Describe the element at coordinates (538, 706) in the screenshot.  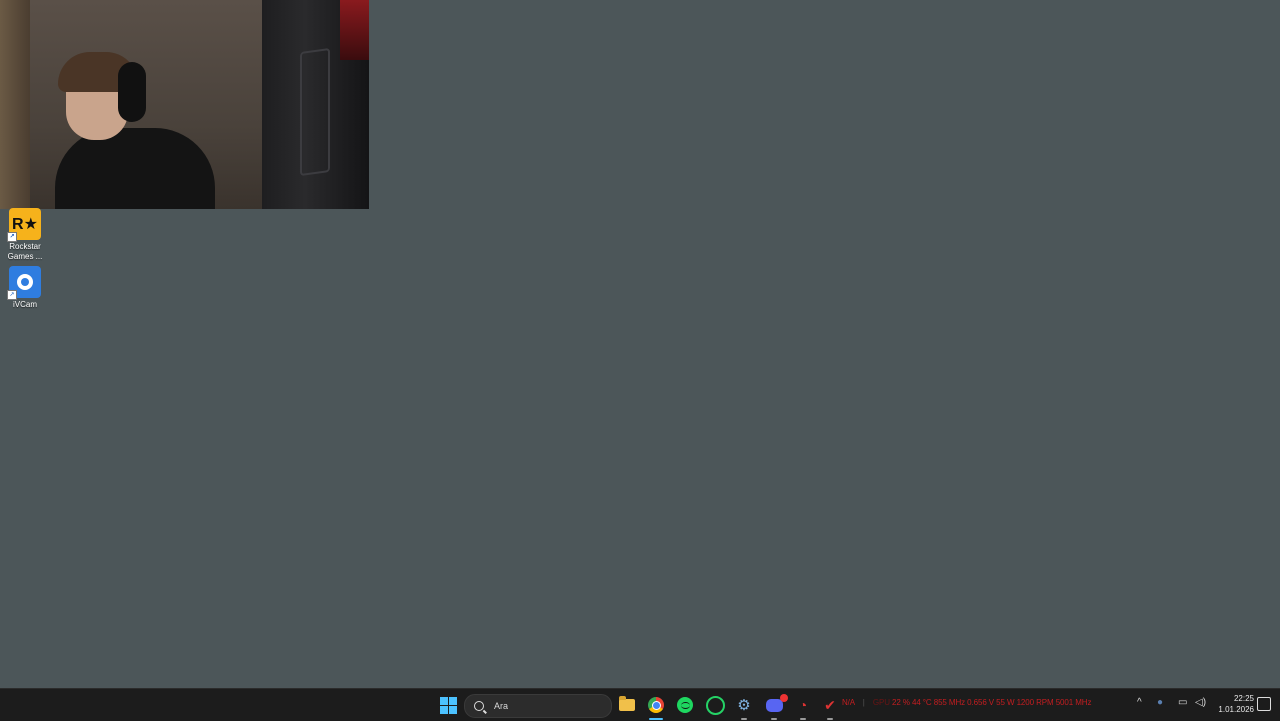
I see `taskbar-search: Ara` at that location.